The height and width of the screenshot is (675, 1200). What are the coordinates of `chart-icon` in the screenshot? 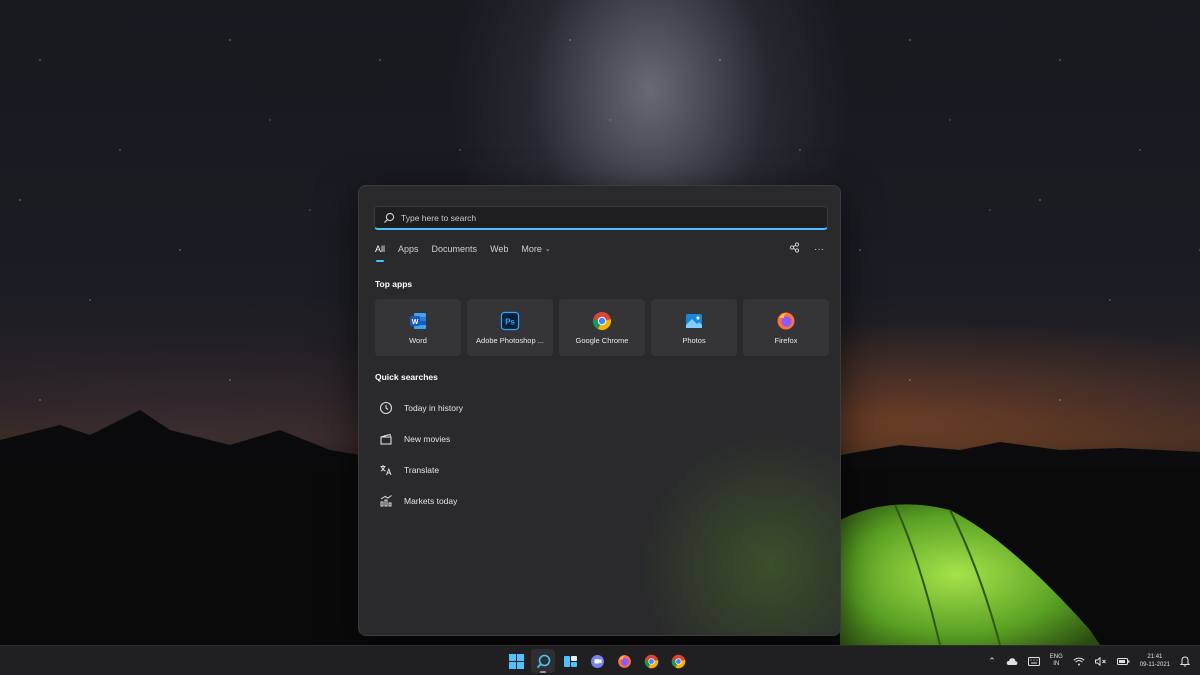 It's located at (386, 500).